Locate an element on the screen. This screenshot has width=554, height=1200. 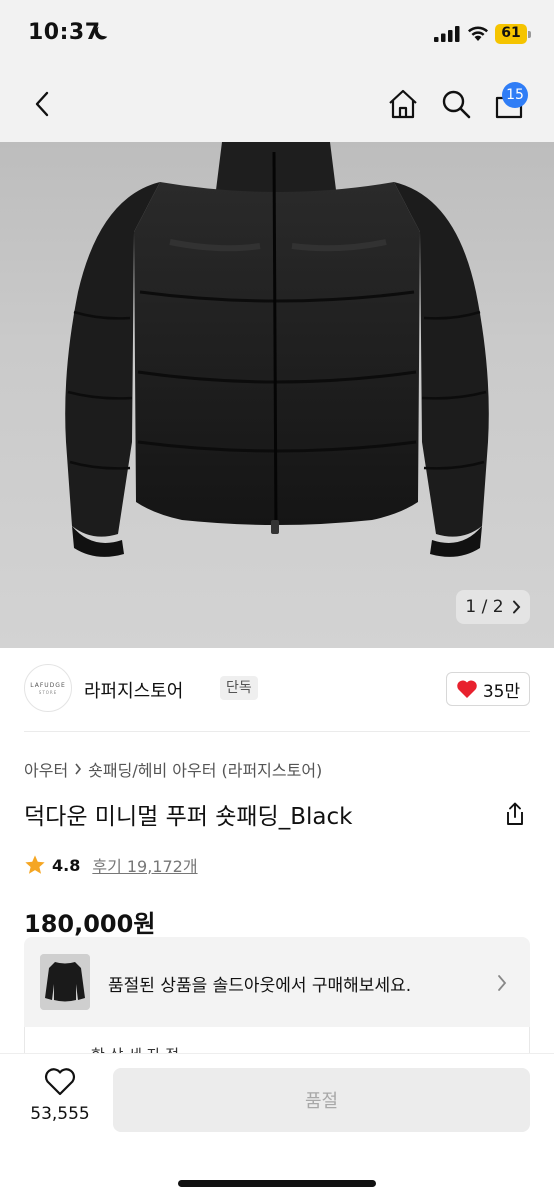
home-button is located at coordinates (403, 104).